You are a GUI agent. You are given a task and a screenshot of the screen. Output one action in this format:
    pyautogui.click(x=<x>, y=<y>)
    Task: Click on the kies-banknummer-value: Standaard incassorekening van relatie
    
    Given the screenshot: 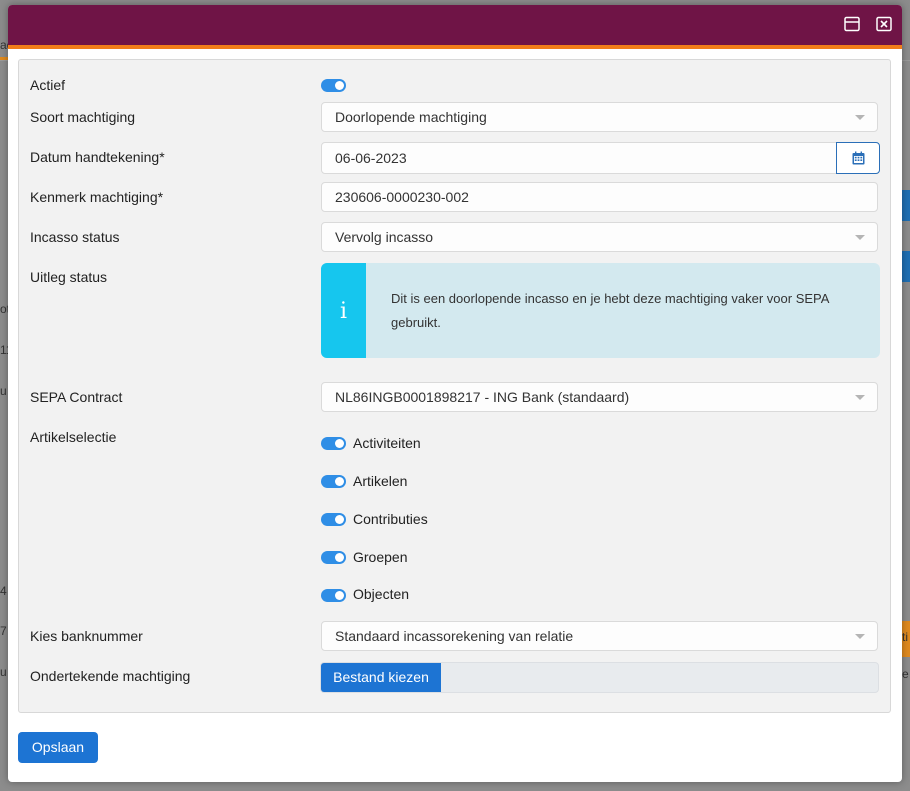 What is the action you would take?
    pyautogui.click(x=454, y=636)
    